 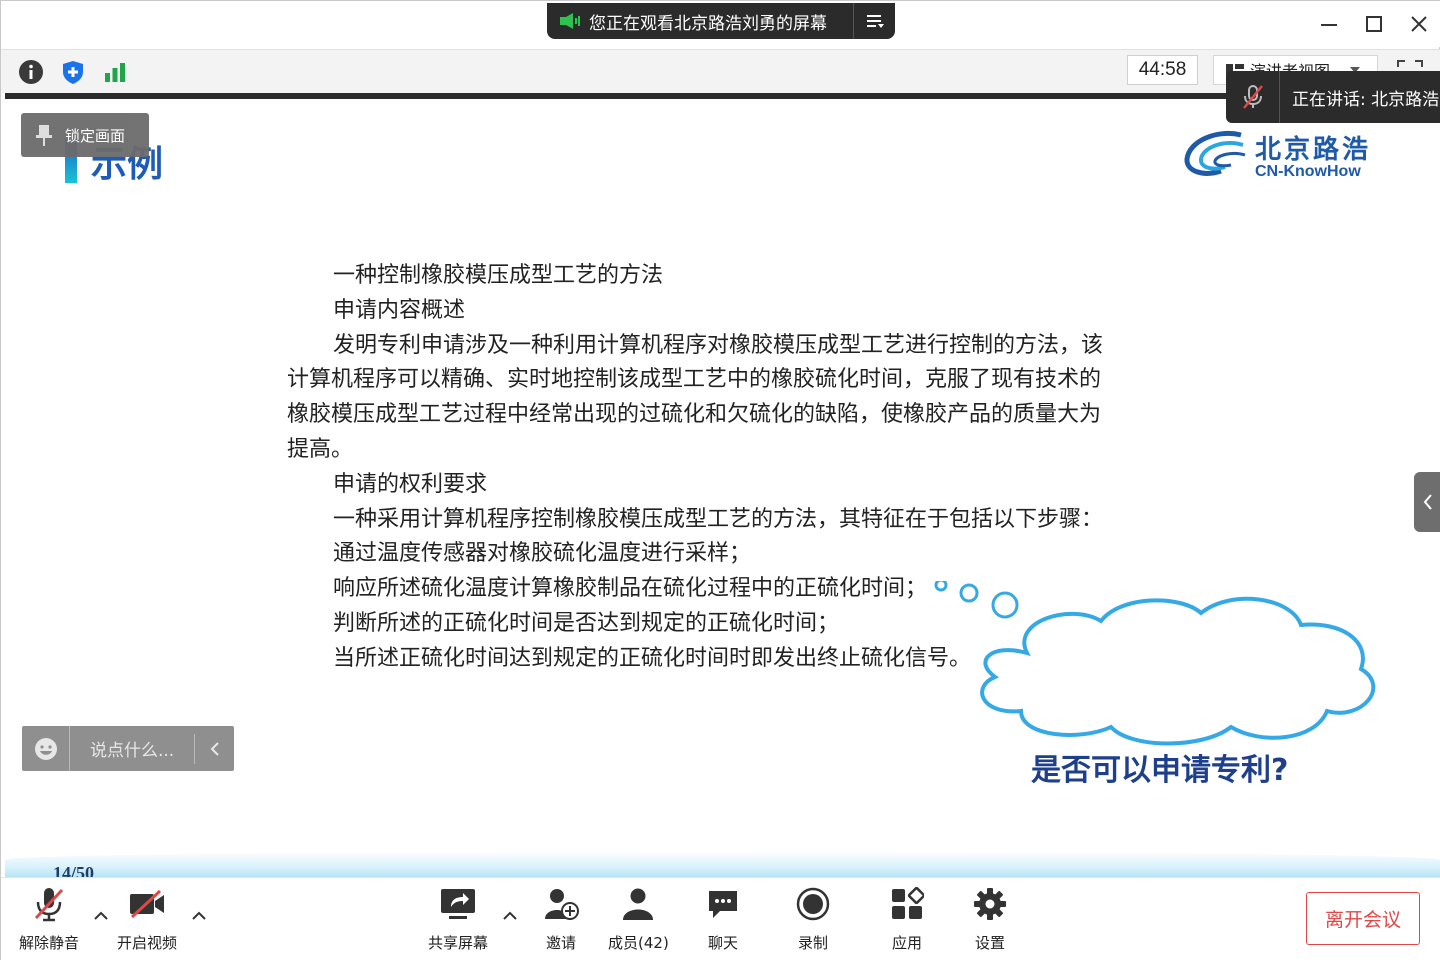 What do you see at coordinates (708, 23) in the screenshot?
I see `share-banner-label: 您正在观看北京路浩刘勇的屏幕` at bounding box center [708, 23].